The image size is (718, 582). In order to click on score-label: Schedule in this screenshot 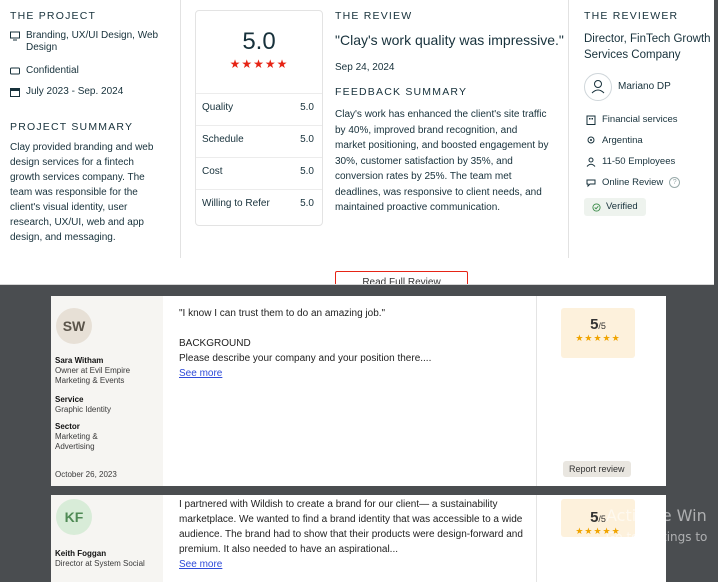, I will do `click(223, 139)`.